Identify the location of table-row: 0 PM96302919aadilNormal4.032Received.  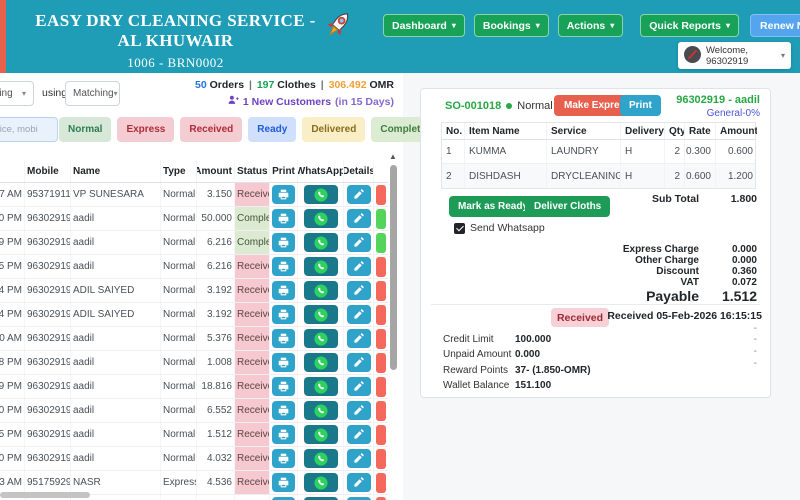
(194, 459).